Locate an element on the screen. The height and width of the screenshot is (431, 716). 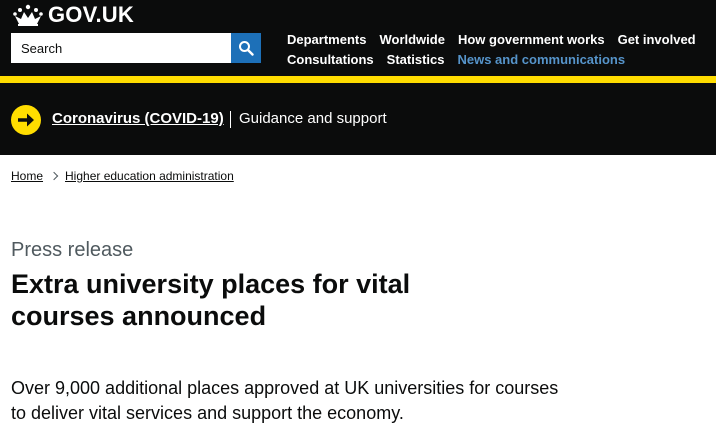
banner-text: Guidance and support is located at coordinates (313, 118).